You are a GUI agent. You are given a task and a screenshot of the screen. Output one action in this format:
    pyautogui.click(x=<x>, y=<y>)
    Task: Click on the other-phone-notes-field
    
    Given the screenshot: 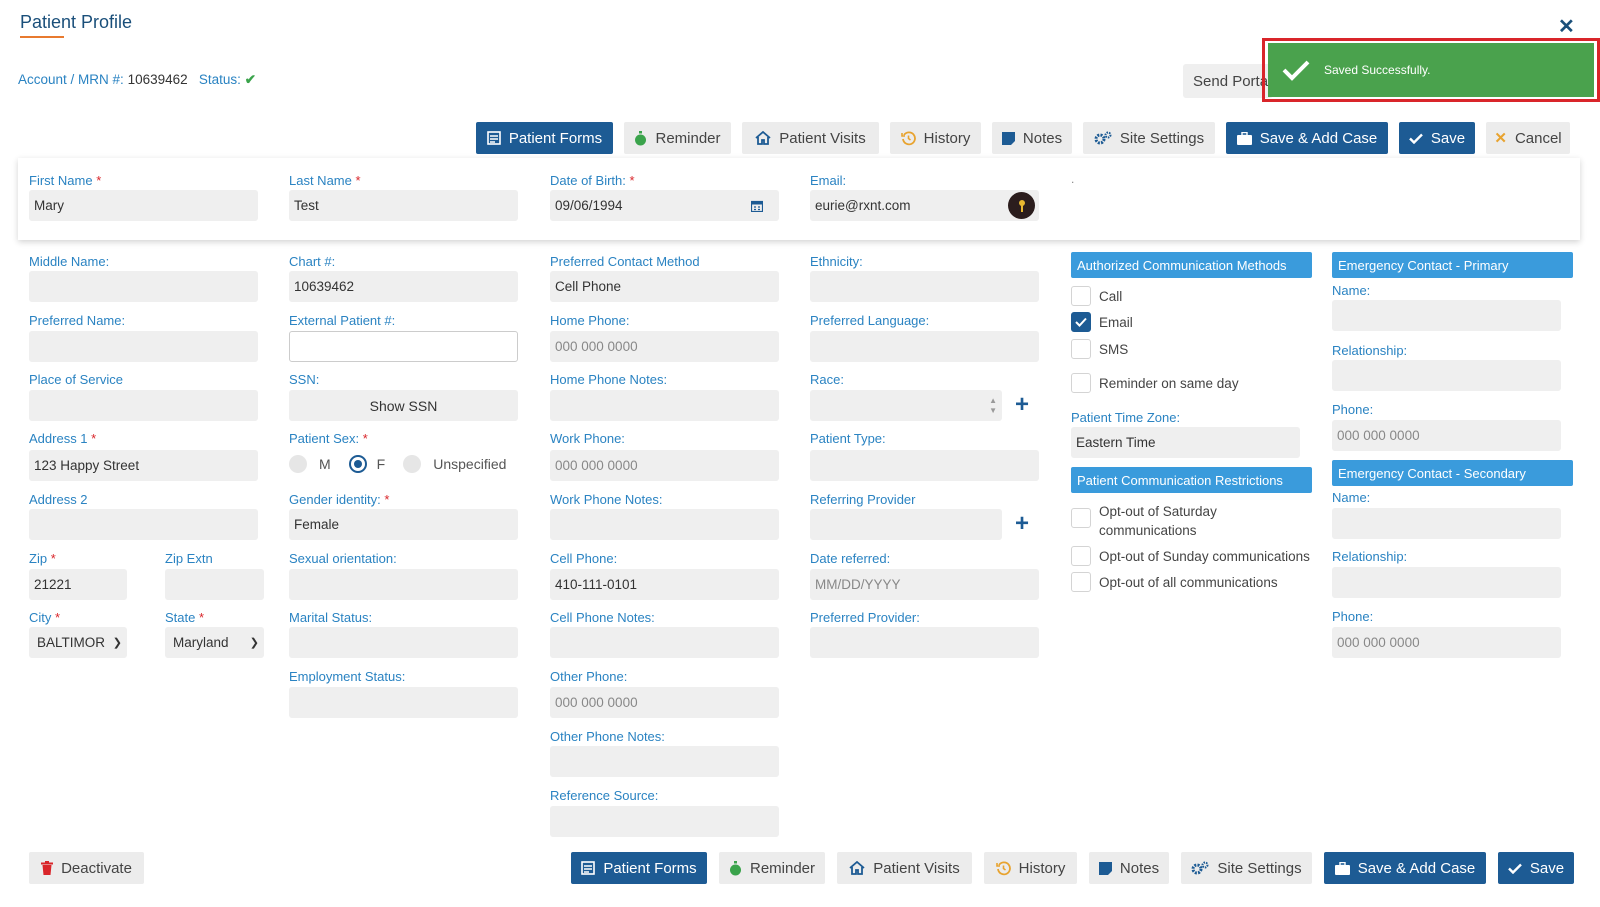 What is the action you would take?
    pyautogui.click(x=664, y=761)
    